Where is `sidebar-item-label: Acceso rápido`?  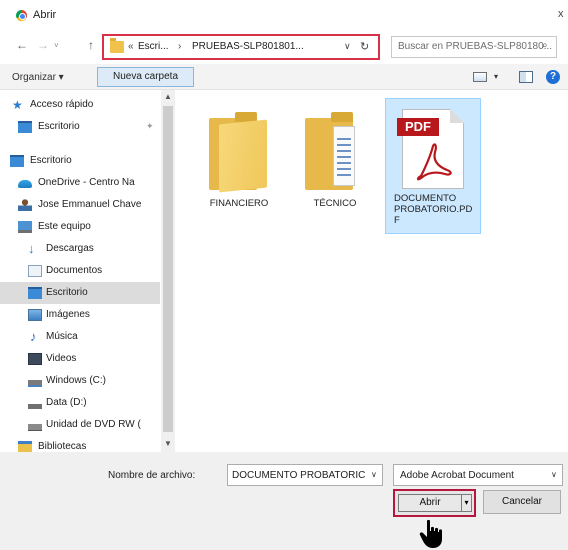 sidebar-item-label: Acceso rápido is located at coordinates (62, 104).